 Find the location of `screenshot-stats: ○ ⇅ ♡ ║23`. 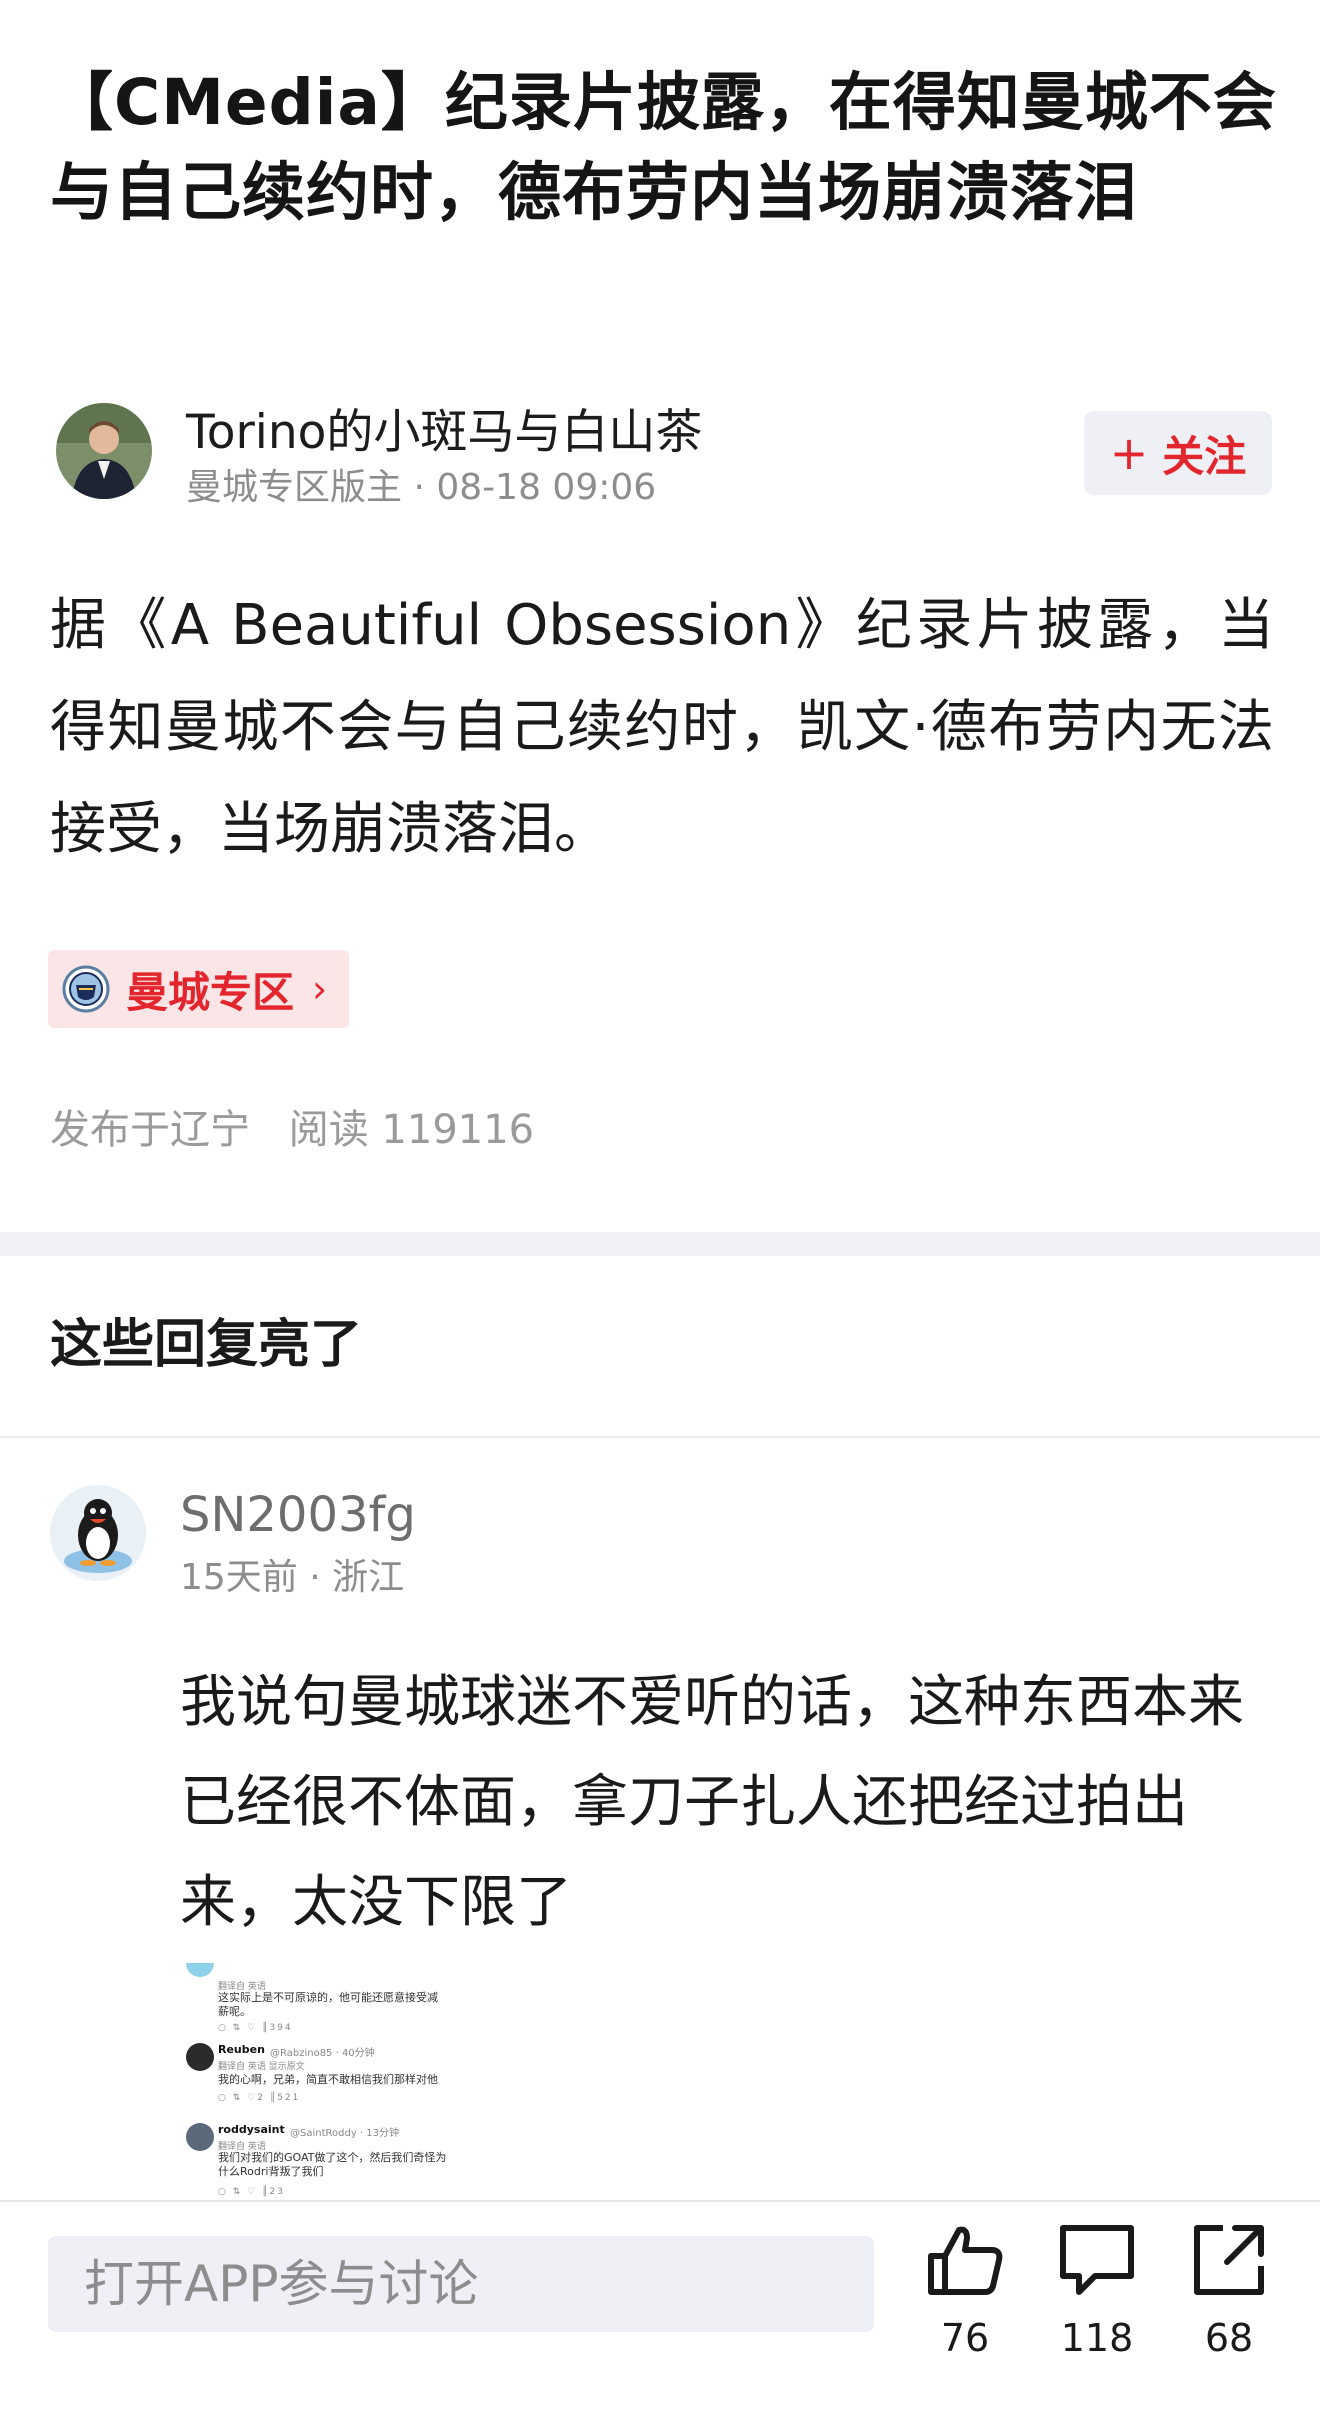

screenshot-stats: ○ ⇅ ♡ ║23 is located at coordinates (251, 2192).